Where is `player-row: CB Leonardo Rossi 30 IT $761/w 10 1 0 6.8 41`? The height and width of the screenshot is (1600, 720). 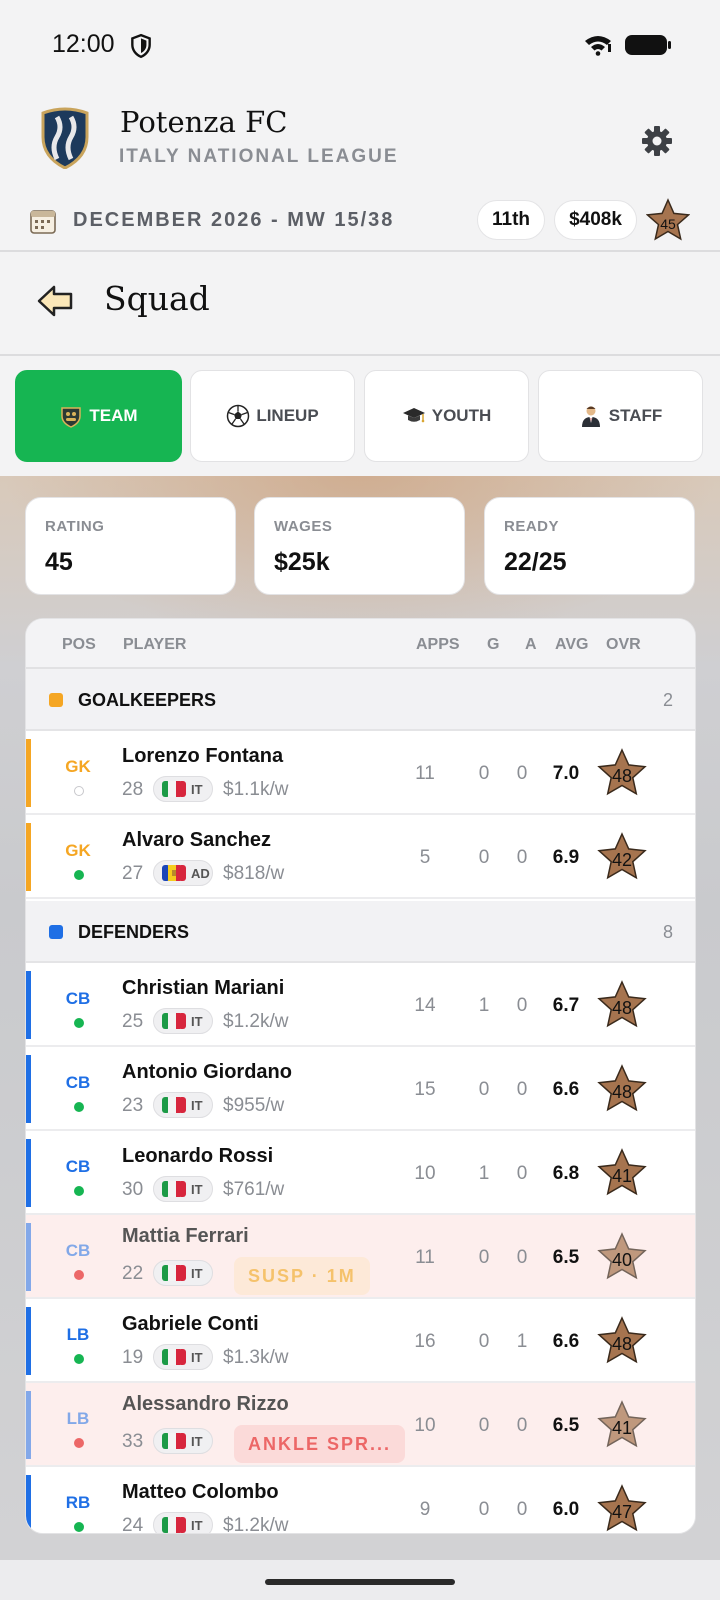
player-row: CB Leonardo Rossi 30 IT $761/w 10 1 0 6.8 41 is located at coordinates (360, 1173).